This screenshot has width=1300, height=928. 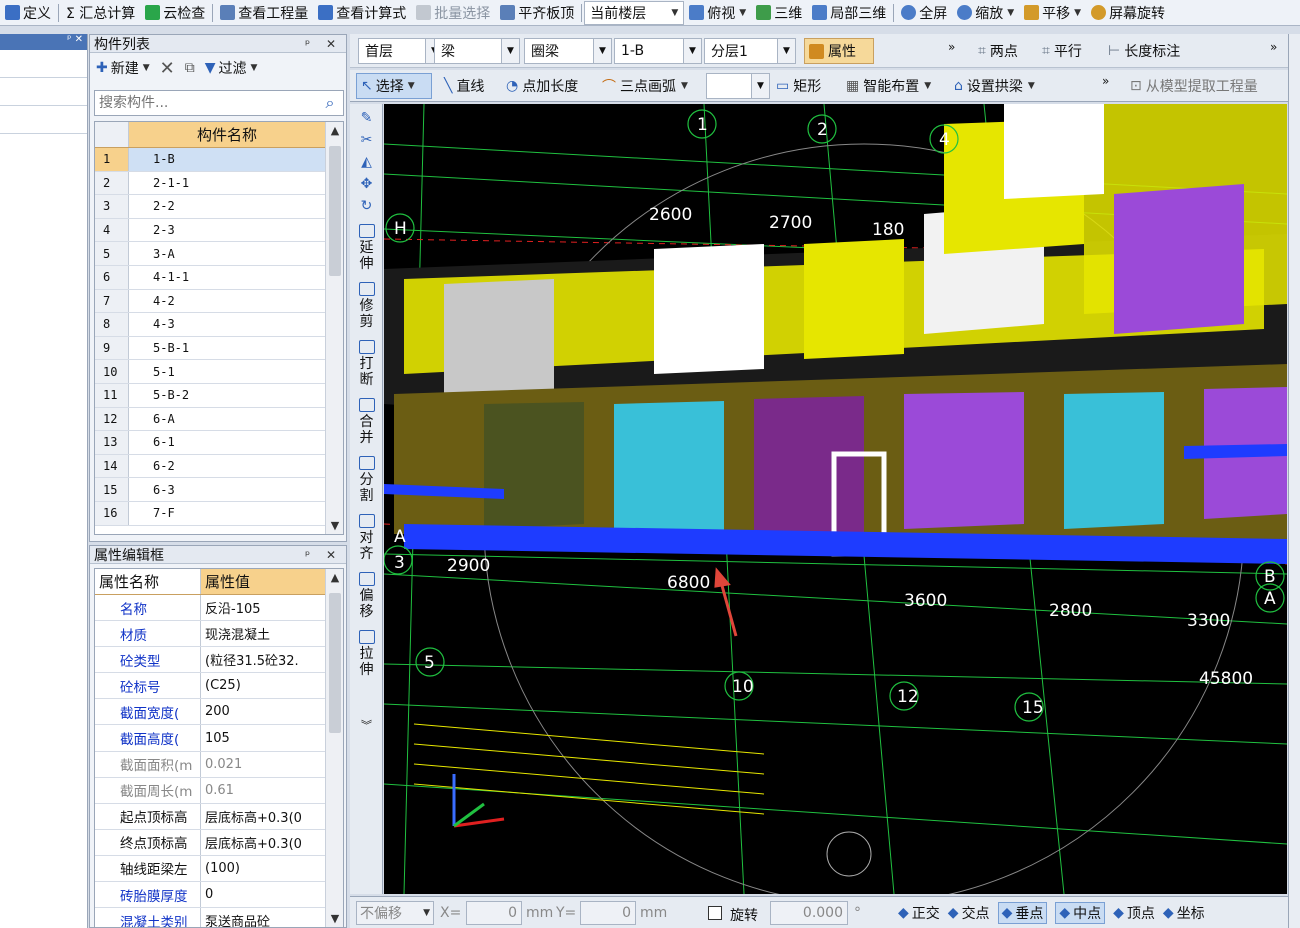 I want to click on move-tool: ✥, so click(x=366, y=184).